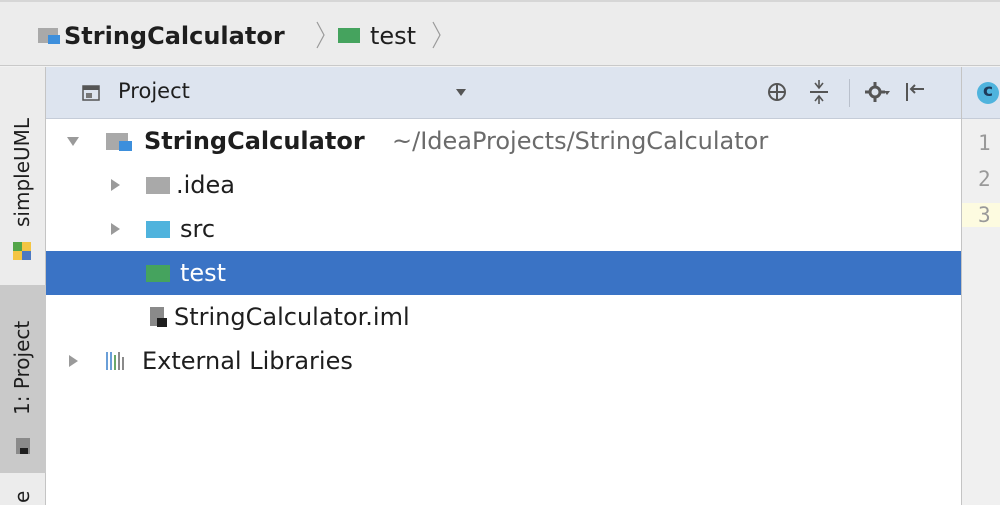 The width and height of the screenshot is (1000, 505). Describe the element at coordinates (158, 229) in the screenshot. I see `source-folder-icon` at that location.